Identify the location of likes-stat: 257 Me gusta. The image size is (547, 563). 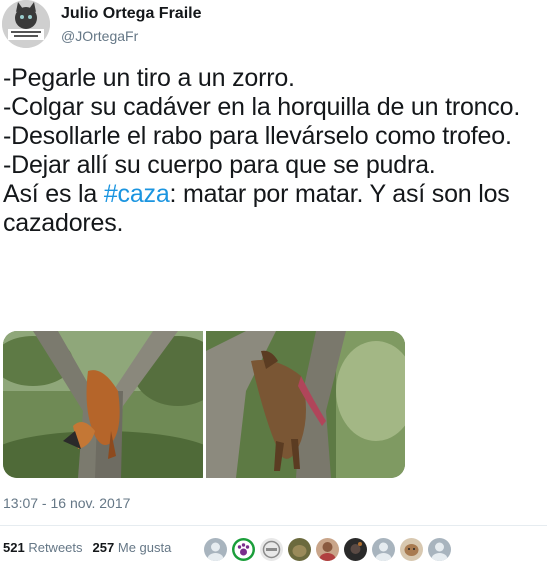
(132, 547).